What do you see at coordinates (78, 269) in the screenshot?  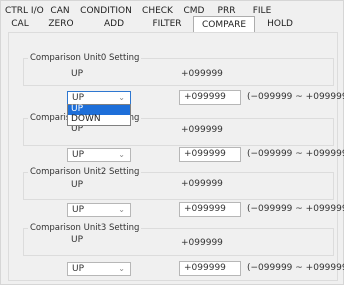 I see `unit3-mode-select-value: UP` at bounding box center [78, 269].